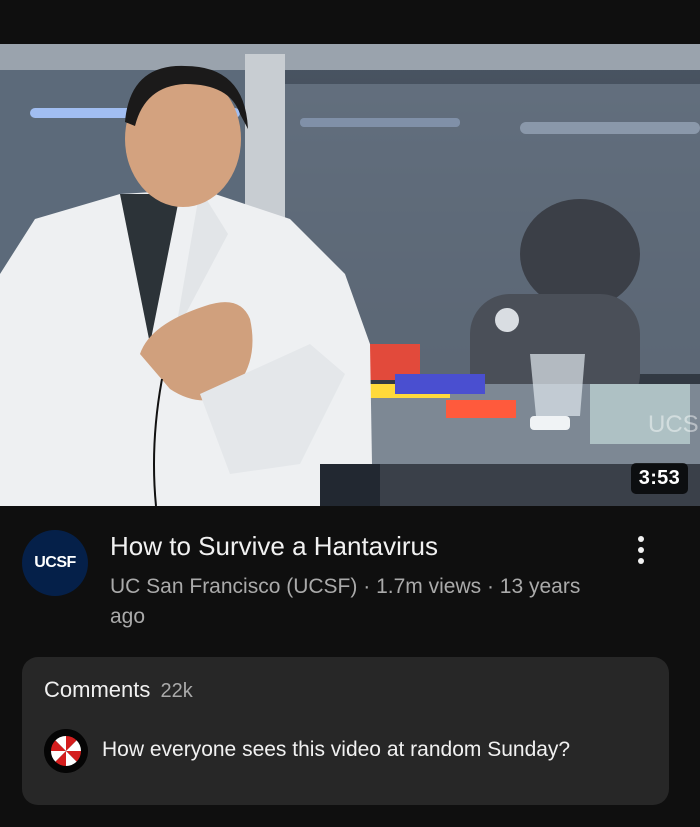 The height and width of the screenshot is (827, 700). I want to click on channel-avatar: UCSF, so click(55, 563).